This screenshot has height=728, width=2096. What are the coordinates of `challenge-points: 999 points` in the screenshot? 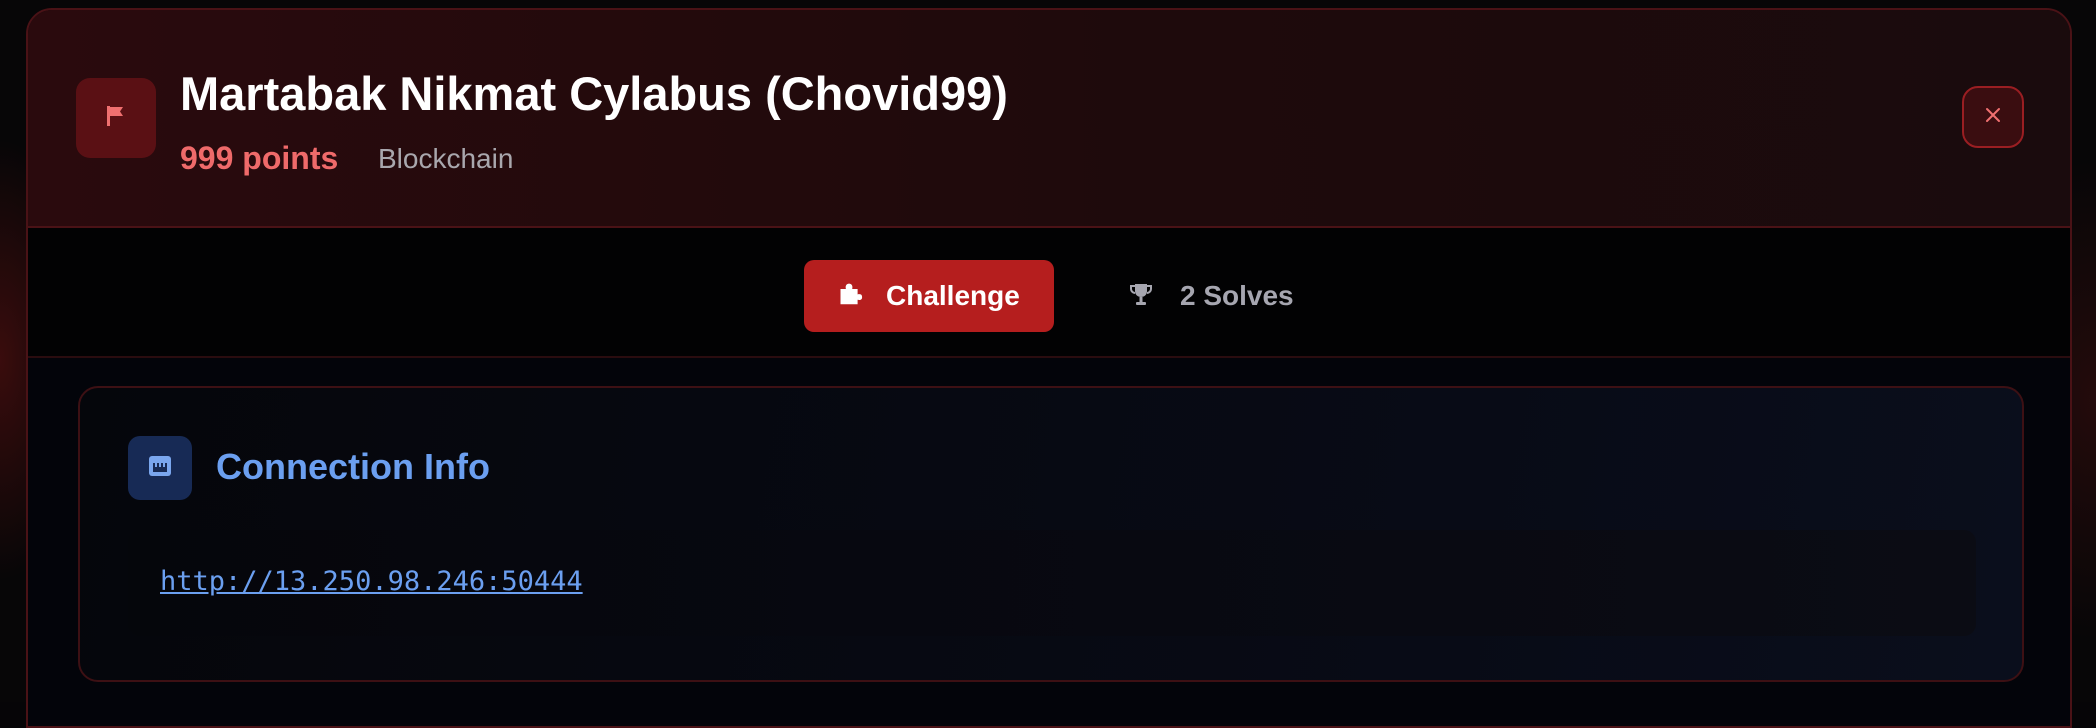 It's located at (259, 158).